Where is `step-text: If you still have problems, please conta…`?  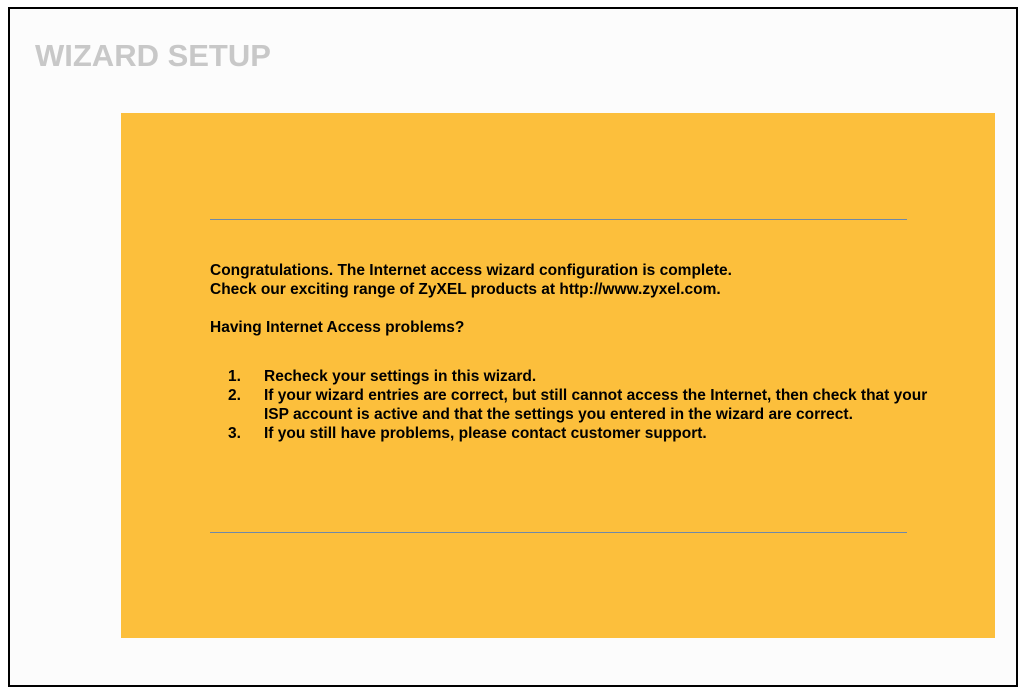
step-text: If you still have problems, please conta… is located at coordinates (485, 433).